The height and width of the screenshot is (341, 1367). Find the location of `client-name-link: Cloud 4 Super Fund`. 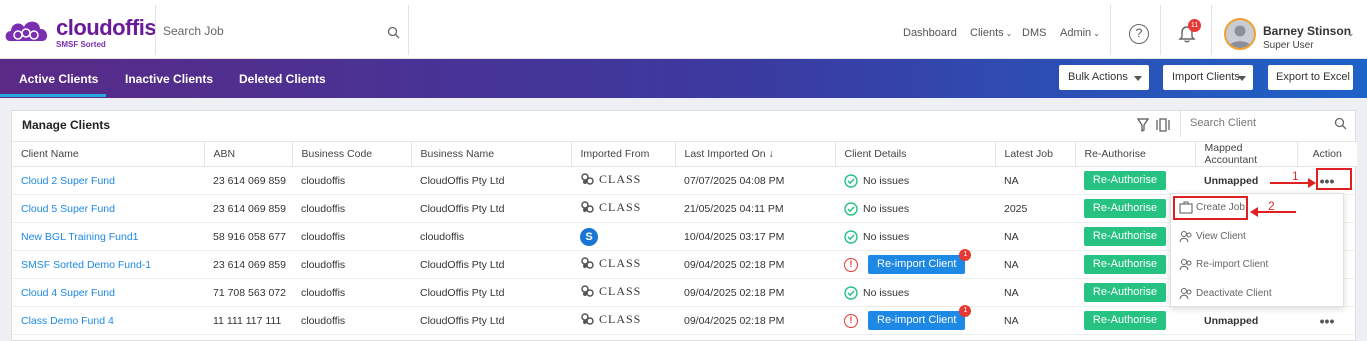

client-name-link: Cloud 4 Super Fund is located at coordinates (68, 293).